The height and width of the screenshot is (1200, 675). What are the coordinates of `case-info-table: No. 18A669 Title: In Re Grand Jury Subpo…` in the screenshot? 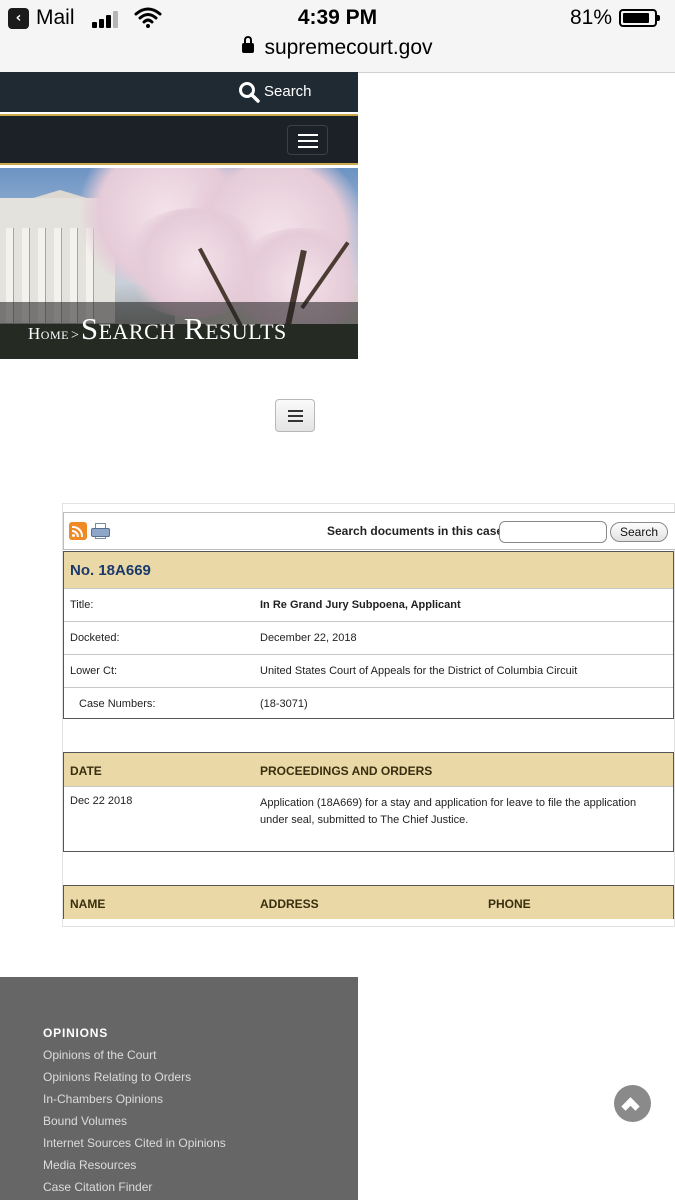 It's located at (368, 635).